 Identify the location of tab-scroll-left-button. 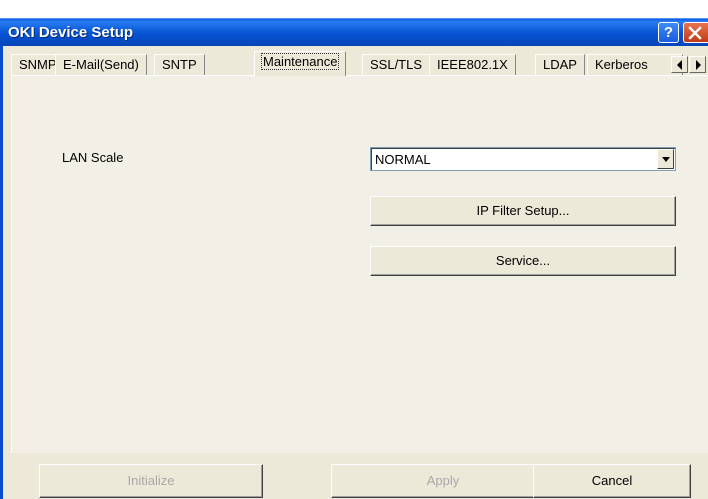
(679, 64).